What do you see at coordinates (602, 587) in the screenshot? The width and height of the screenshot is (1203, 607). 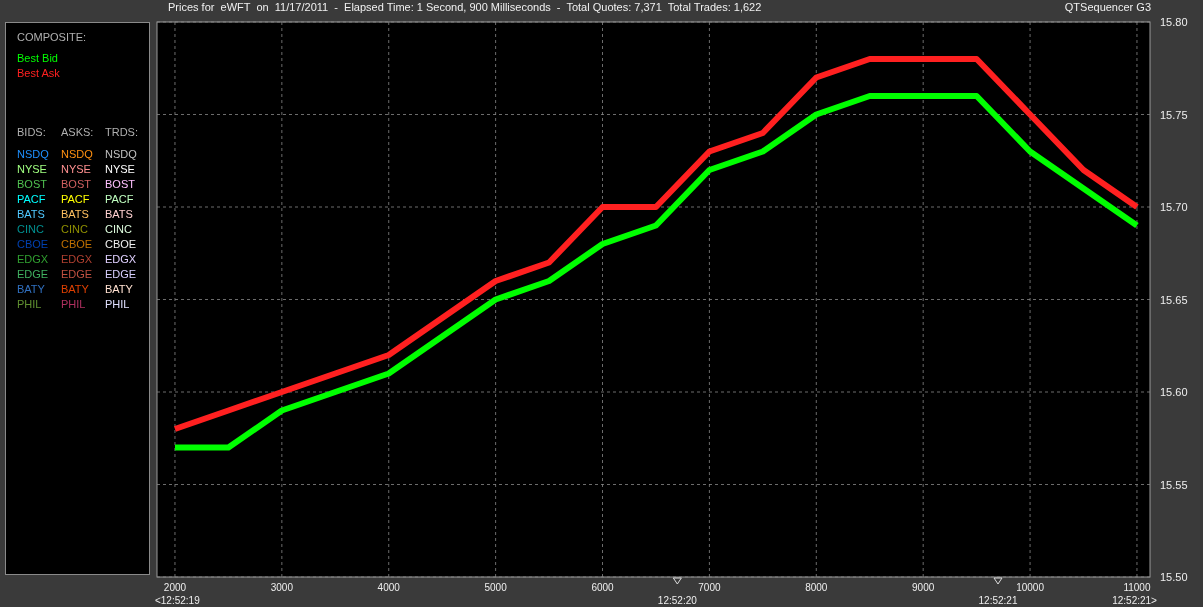 I see `x-tick-label: 6000` at bounding box center [602, 587].